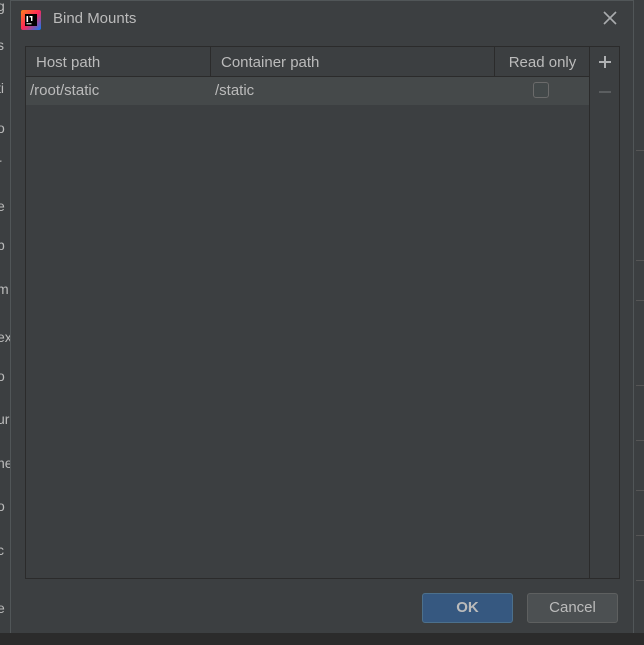  I want to click on column-header-host-path: Host path, so click(118, 61).